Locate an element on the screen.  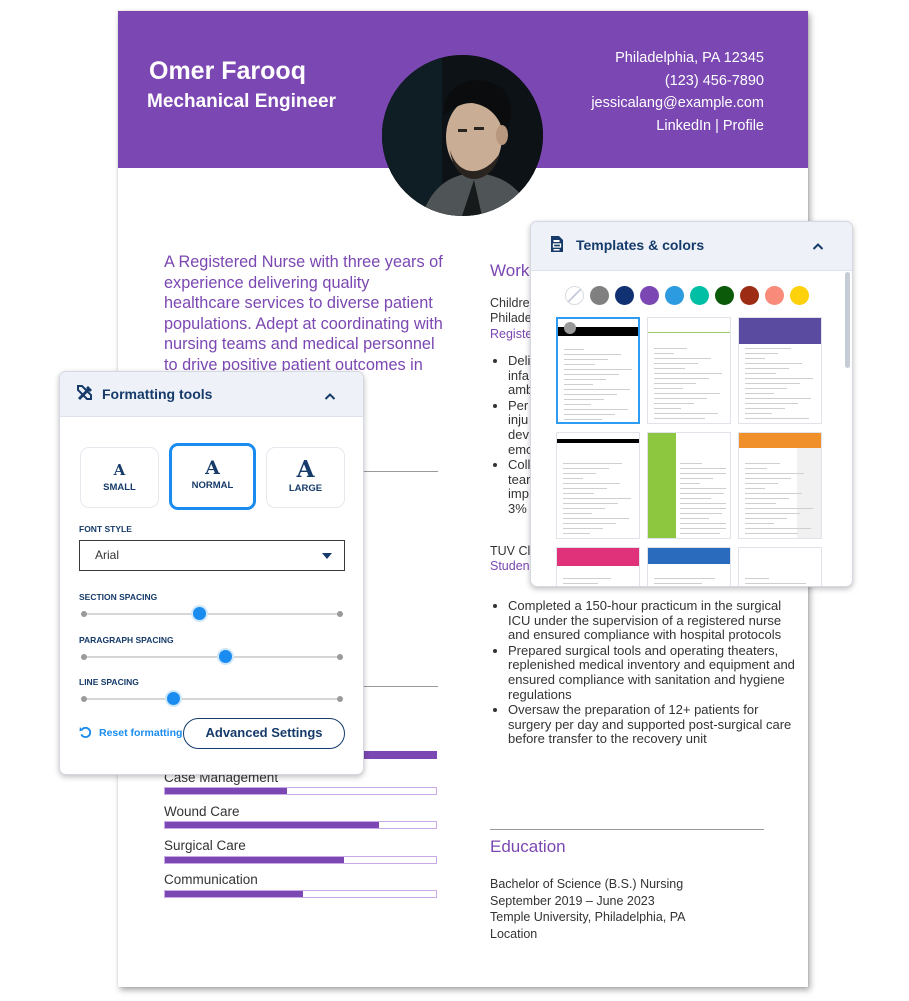
color-swatch-navy is located at coordinates (624, 295).